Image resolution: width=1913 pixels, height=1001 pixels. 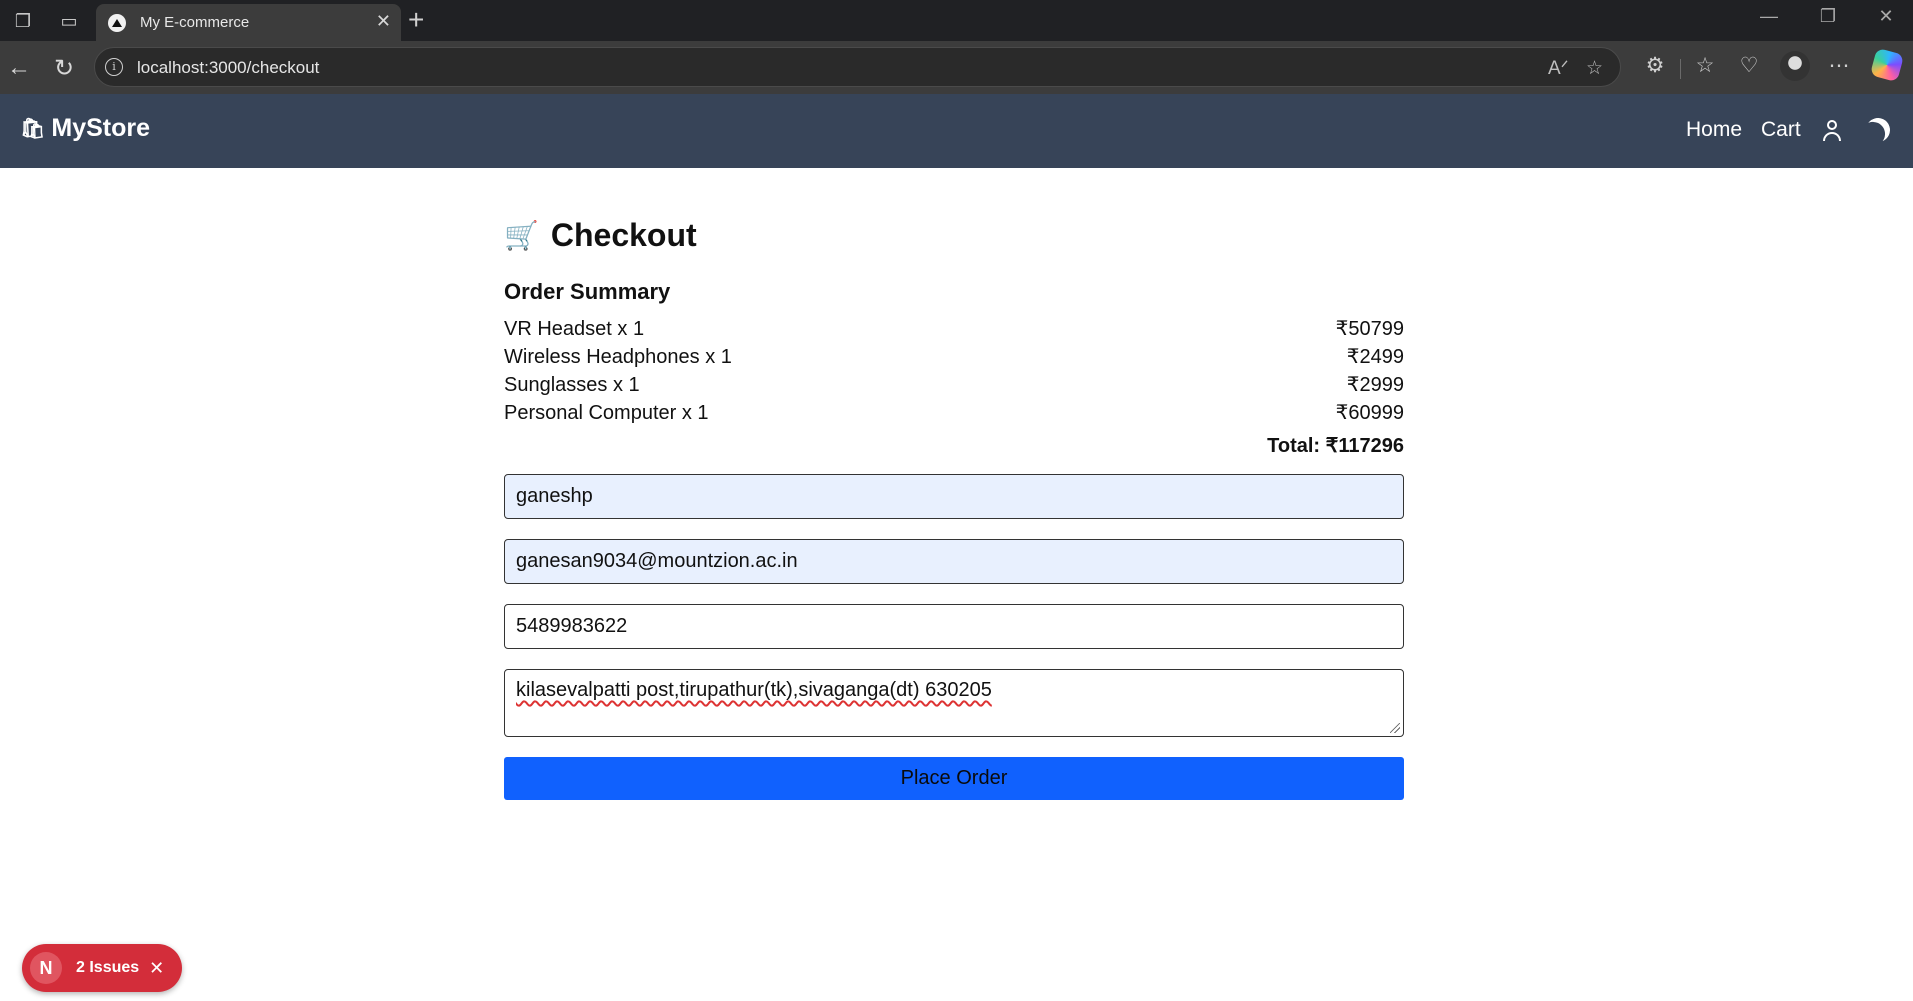 I want to click on address-url: localhost:3000/checkout, so click(x=228, y=68).